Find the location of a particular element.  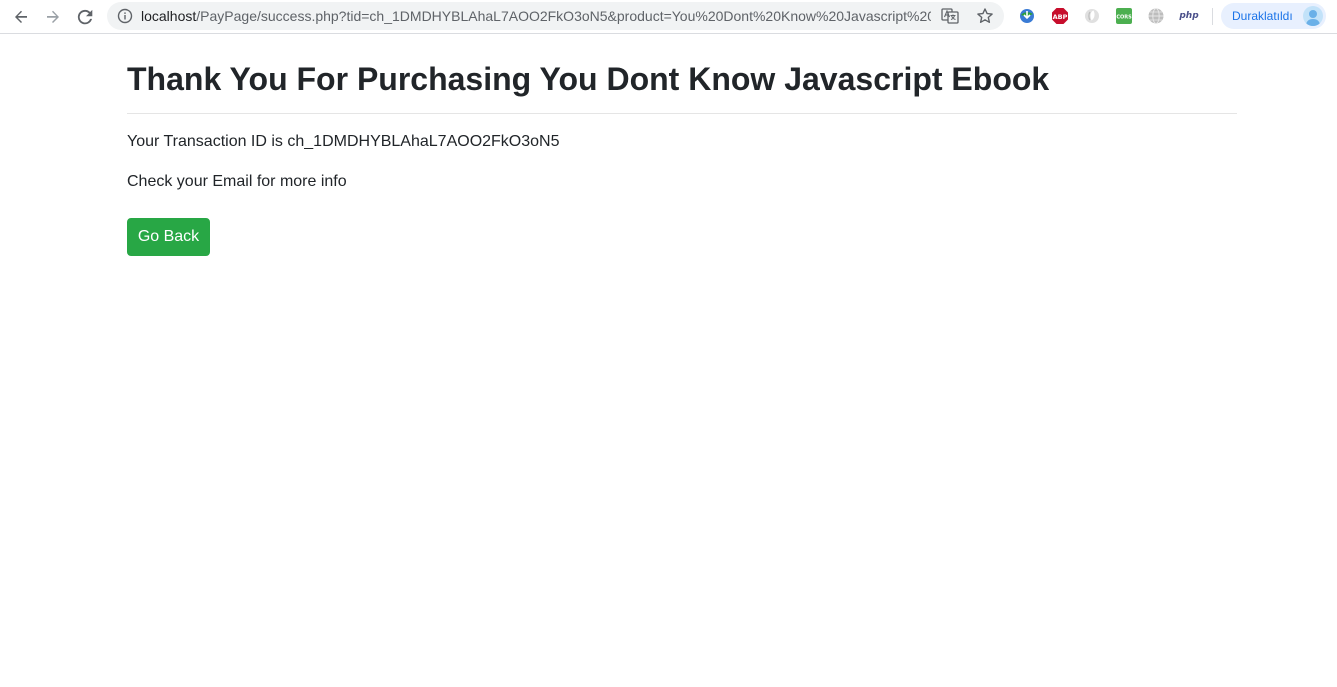

grey-extension-icon is located at coordinates (1092, 16).